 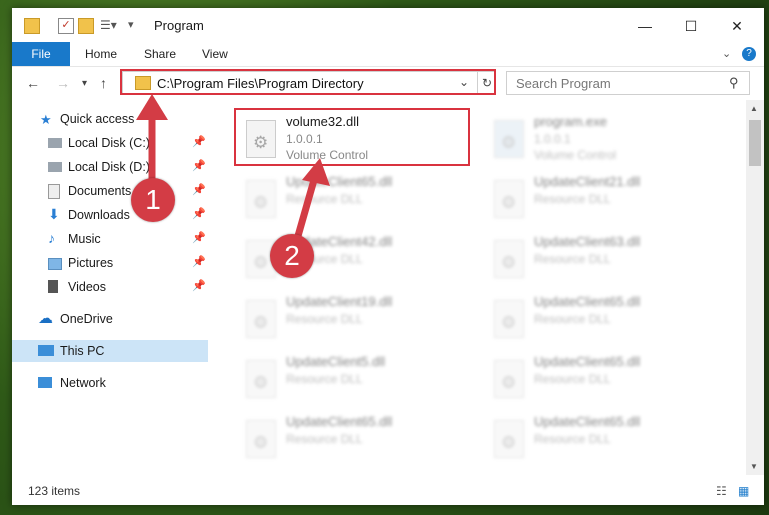 I want to click on arrow-1-head, so click(x=152, y=107).